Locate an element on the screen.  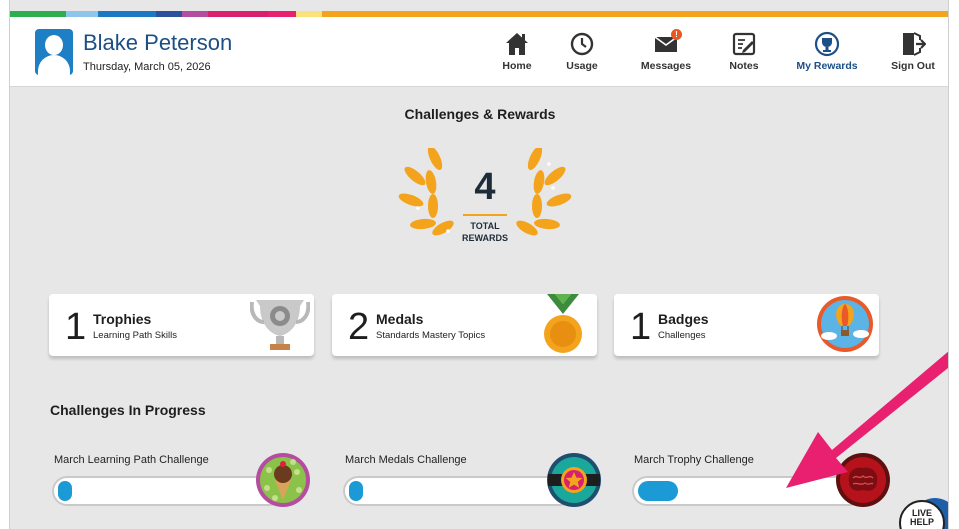
trophies-card: 1 Trophies Learning Path Skills is located at coordinates (181, 325).